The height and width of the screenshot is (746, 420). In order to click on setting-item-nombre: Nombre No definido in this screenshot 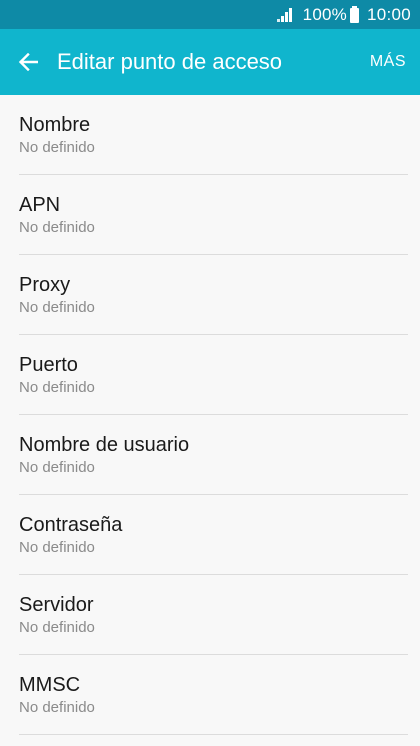, I will do `click(210, 135)`.